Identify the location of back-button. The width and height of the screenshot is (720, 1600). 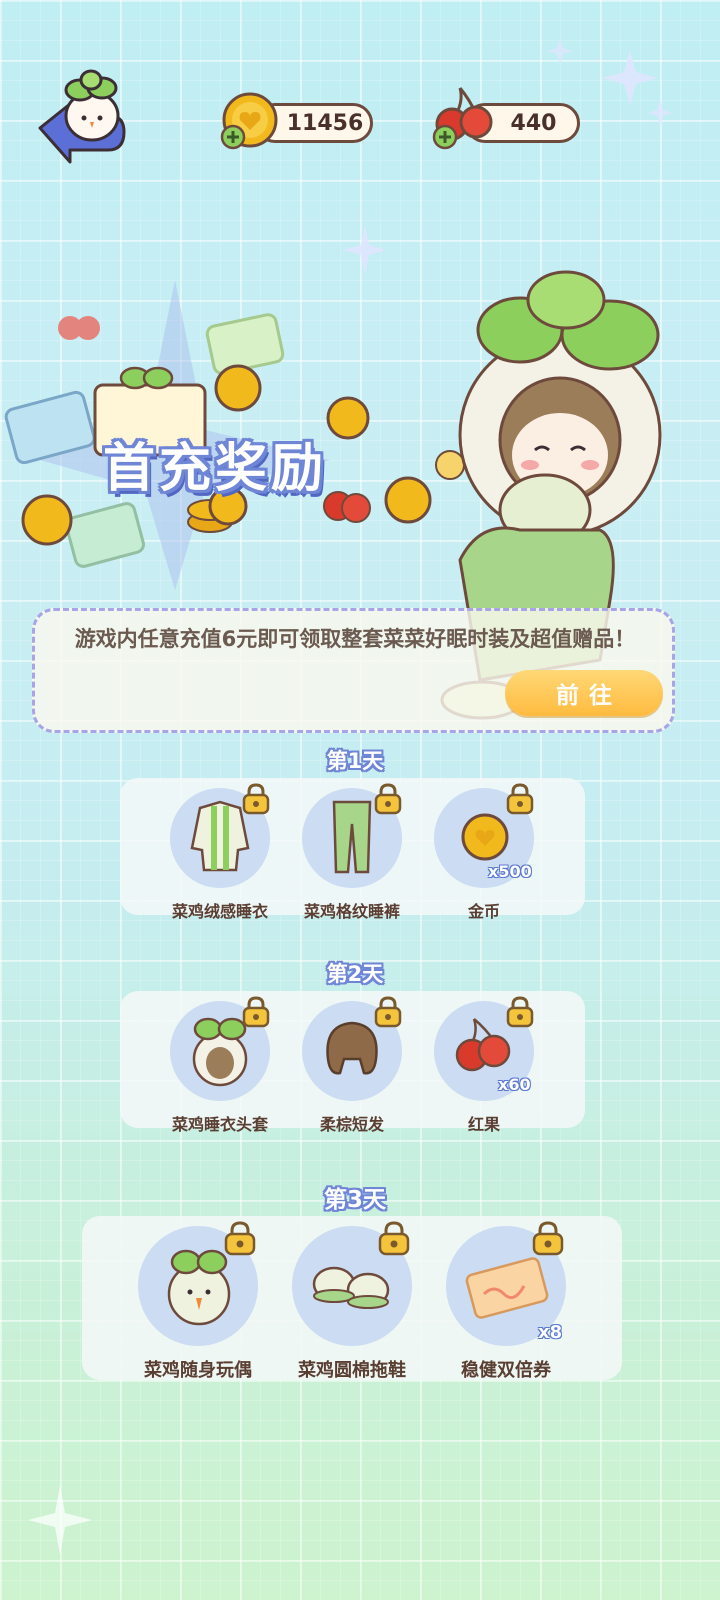
(80, 116).